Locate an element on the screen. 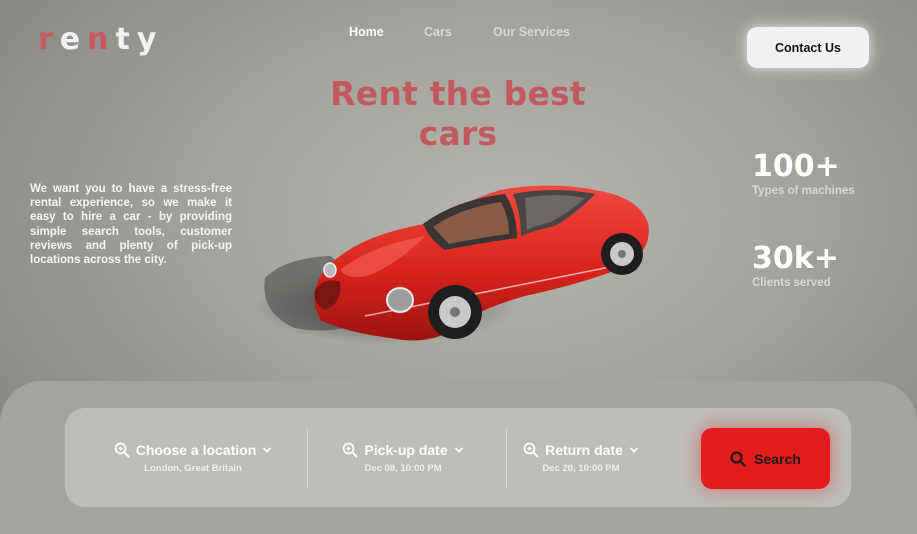 The width and height of the screenshot is (917, 534). pickup-date-field: Pick-up date Dec 08, 10:00 PM is located at coordinates (403, 458).